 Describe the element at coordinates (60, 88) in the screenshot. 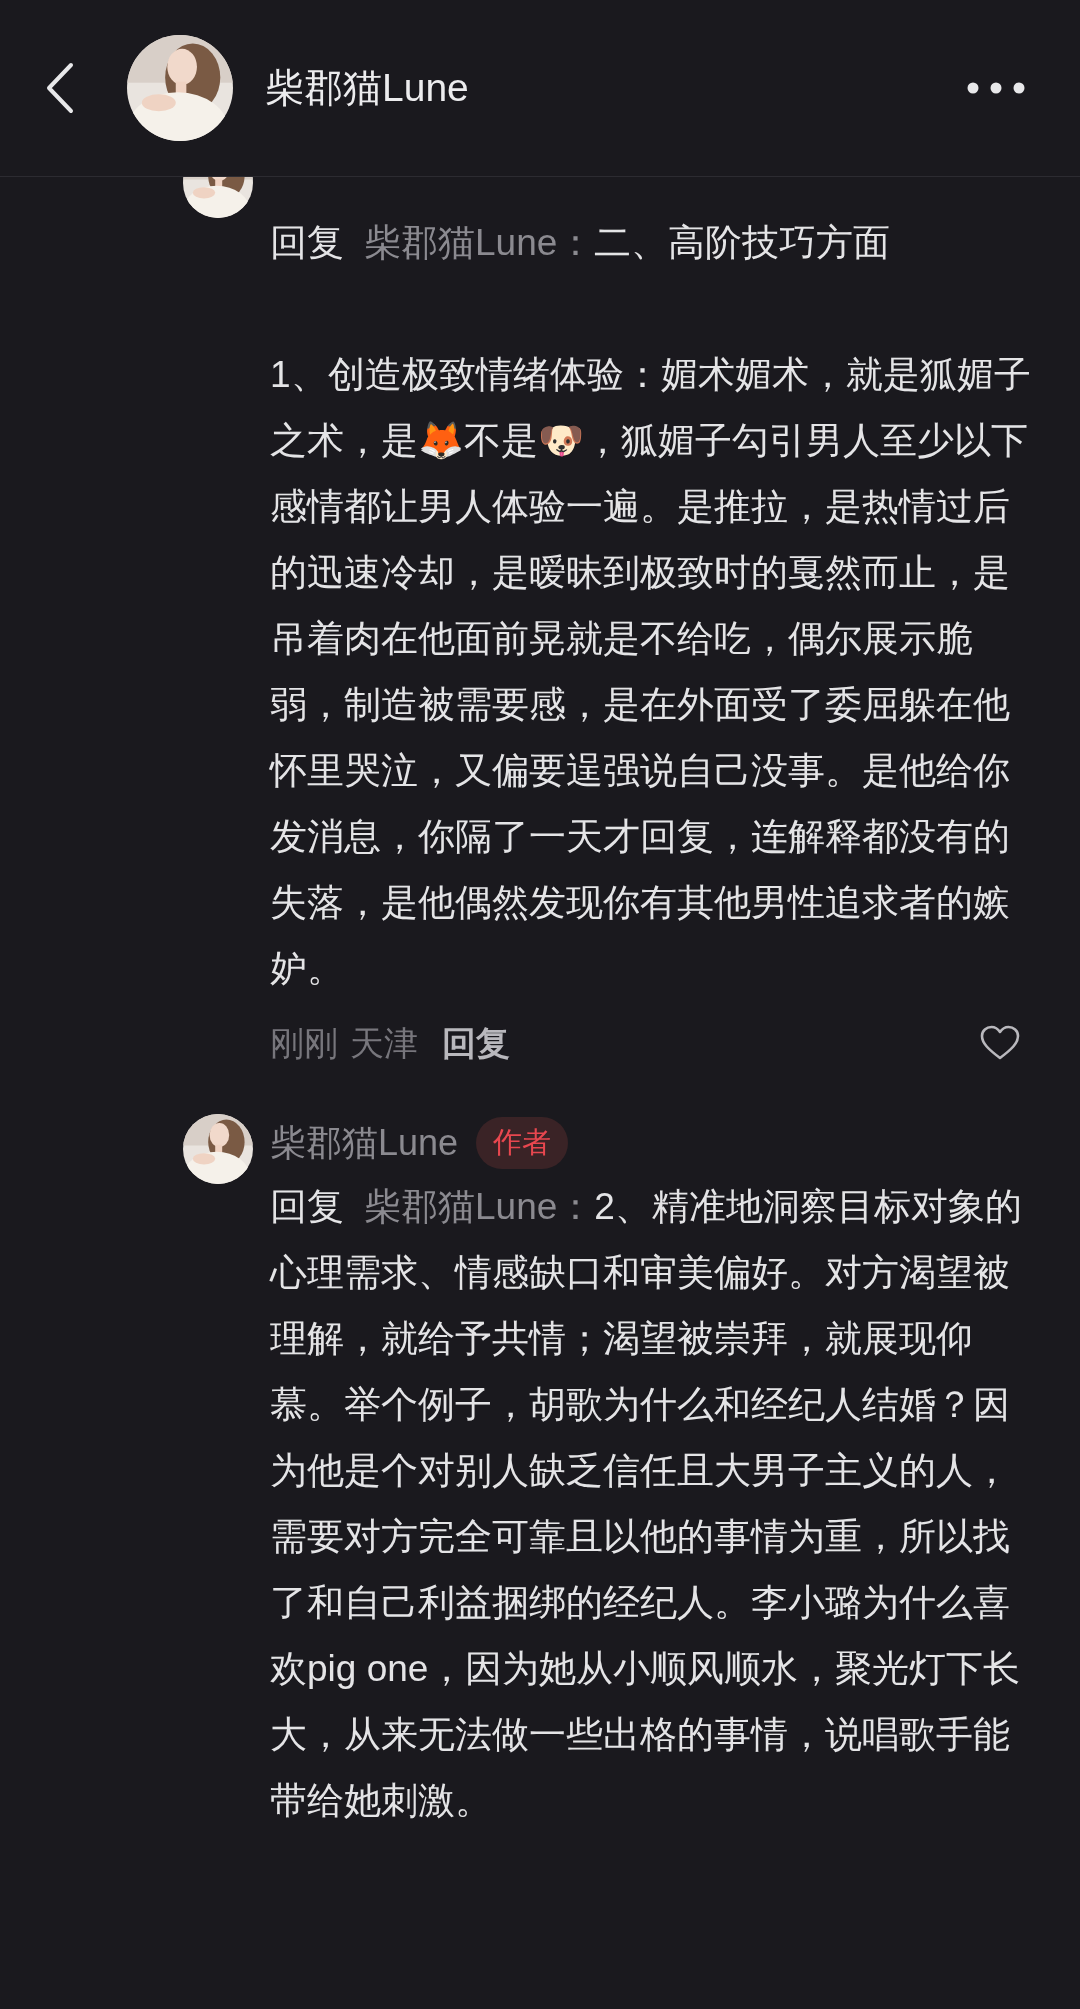

I see `back-icon` at that location.